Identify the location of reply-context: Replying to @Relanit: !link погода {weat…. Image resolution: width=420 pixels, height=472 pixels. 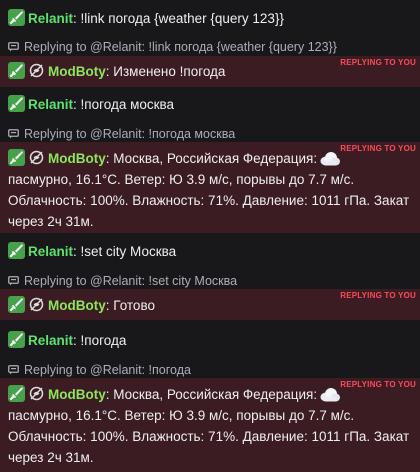
(210, 47).